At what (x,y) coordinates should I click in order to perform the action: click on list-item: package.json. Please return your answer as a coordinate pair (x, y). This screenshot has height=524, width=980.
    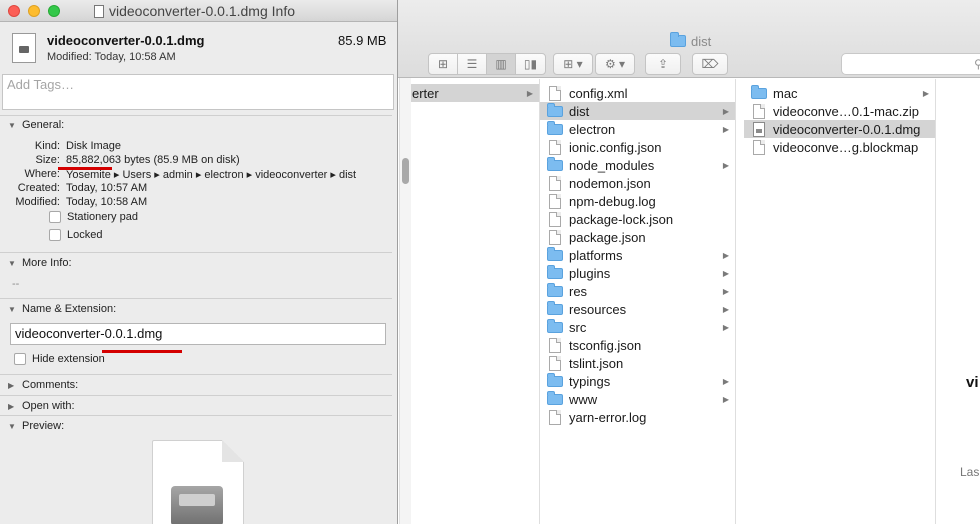
    Looking at the image, I should click on (637, 237).